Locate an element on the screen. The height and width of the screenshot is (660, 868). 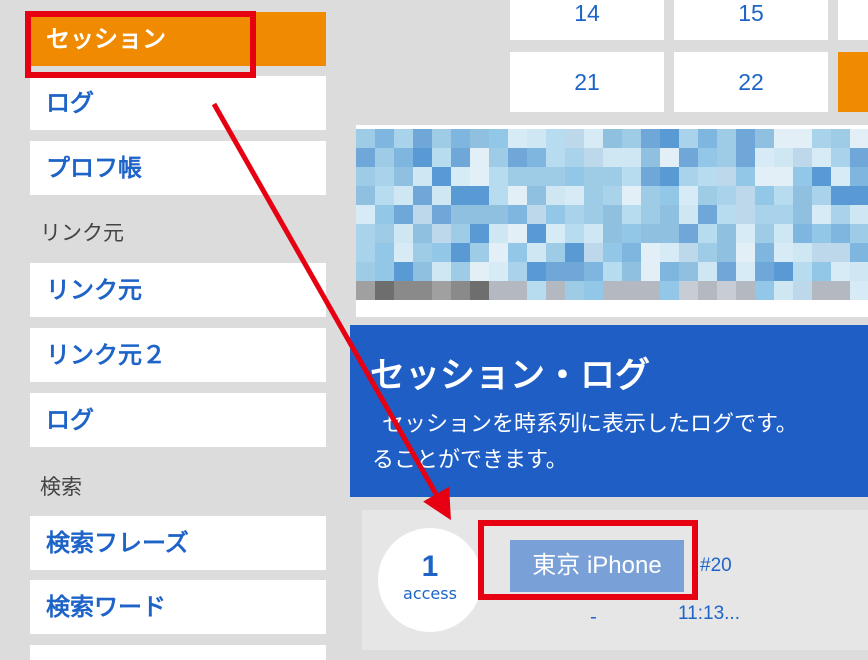
calendar-day: 21 is located at coordinates (587, 82).